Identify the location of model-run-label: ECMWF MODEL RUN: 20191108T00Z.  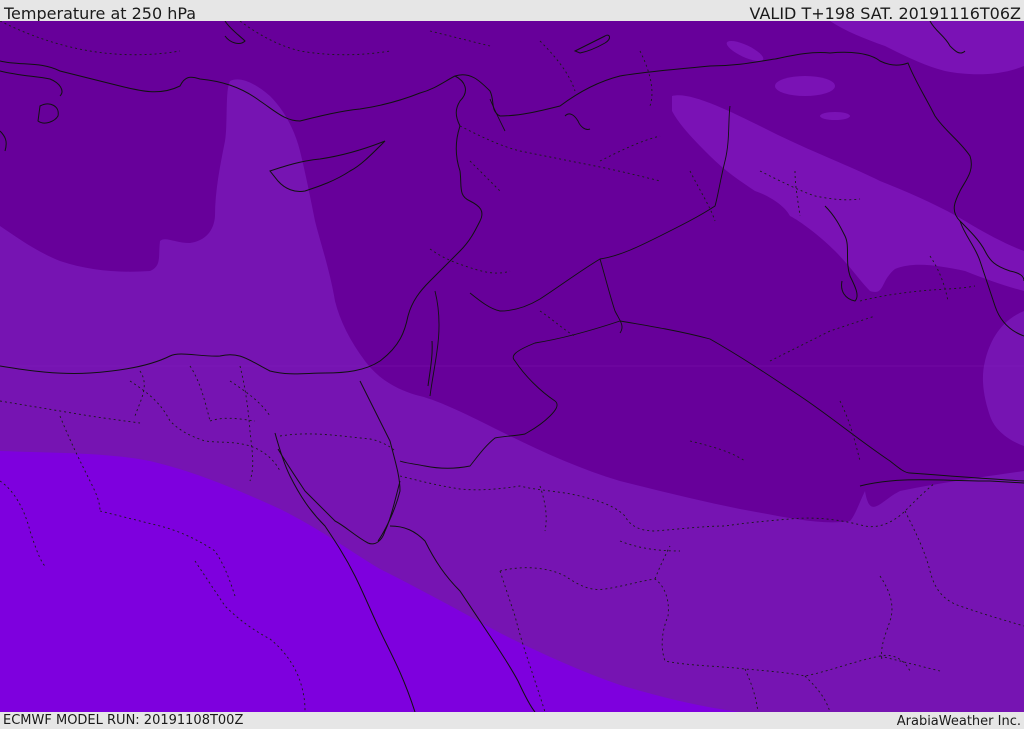
(123, 720).